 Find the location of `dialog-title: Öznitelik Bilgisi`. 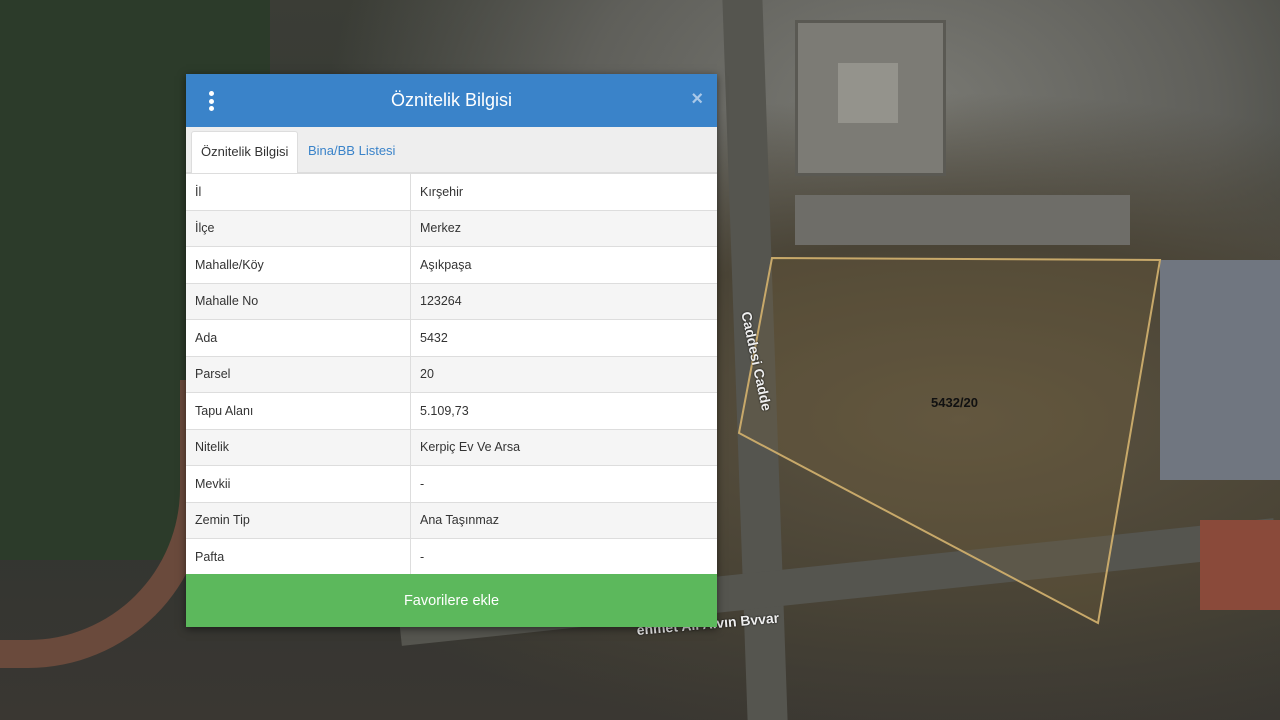

dialog-title: Öznitelik Bilgisi is located at coordinates (451, 100).